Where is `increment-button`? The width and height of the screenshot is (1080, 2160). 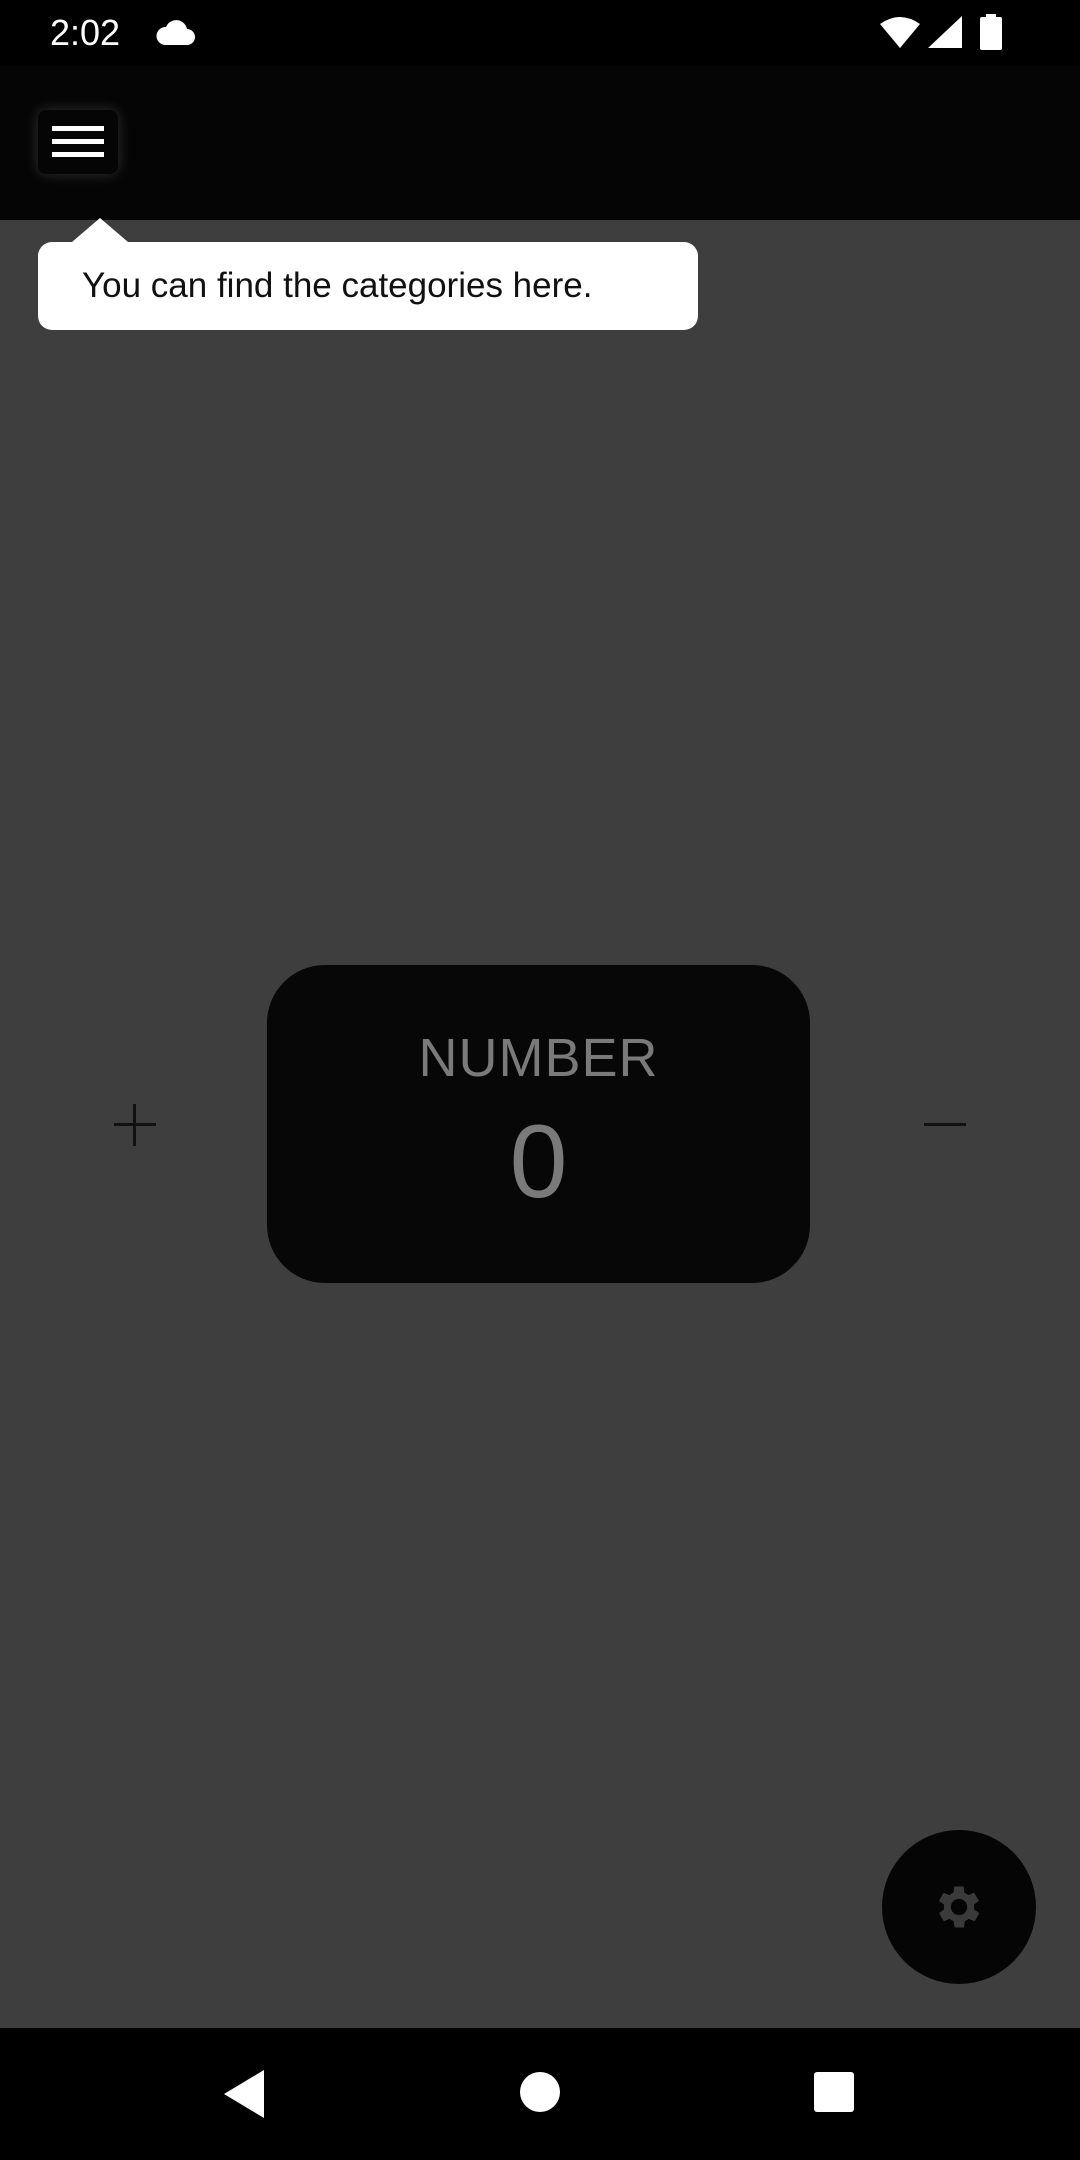
increment-button is located at coordinates (135, 1125).